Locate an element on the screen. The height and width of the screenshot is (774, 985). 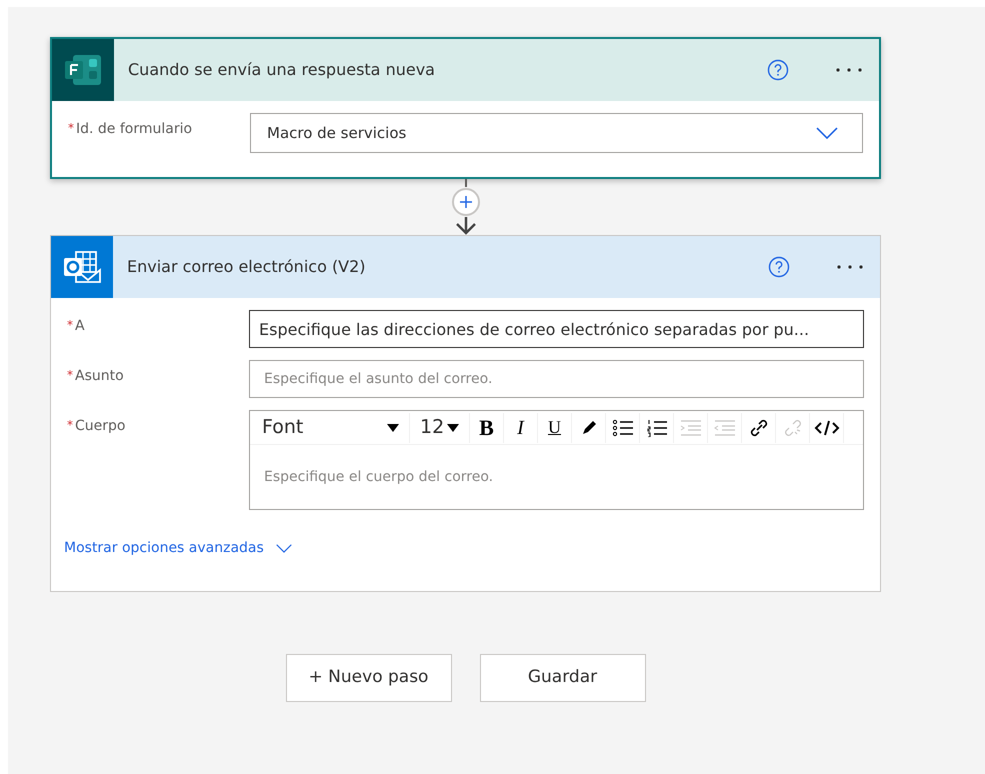
code-icon is located at coordinates (827, 427).